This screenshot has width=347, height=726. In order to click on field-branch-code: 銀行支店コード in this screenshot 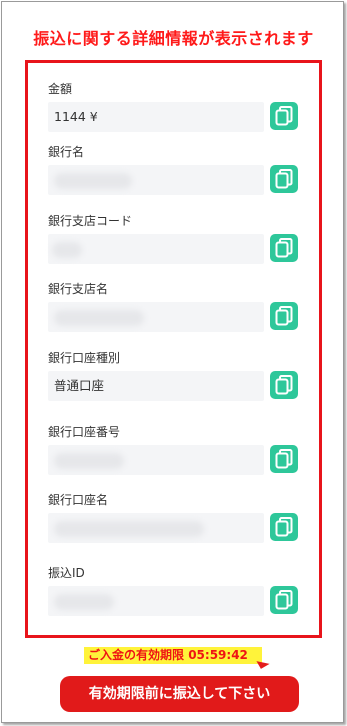, I will do `click(173, 238)`.